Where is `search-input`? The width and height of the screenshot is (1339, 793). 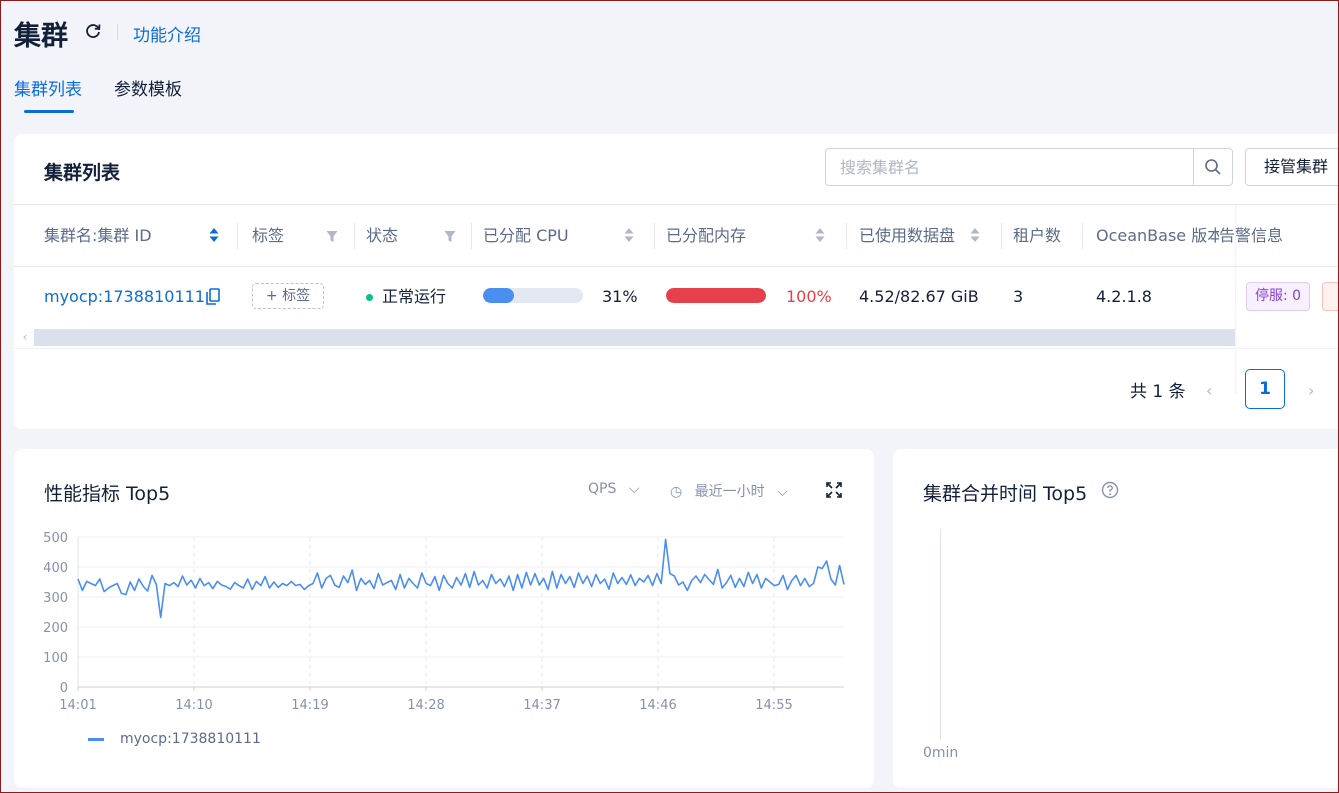 search-input is located at coordinates (1011, 167).